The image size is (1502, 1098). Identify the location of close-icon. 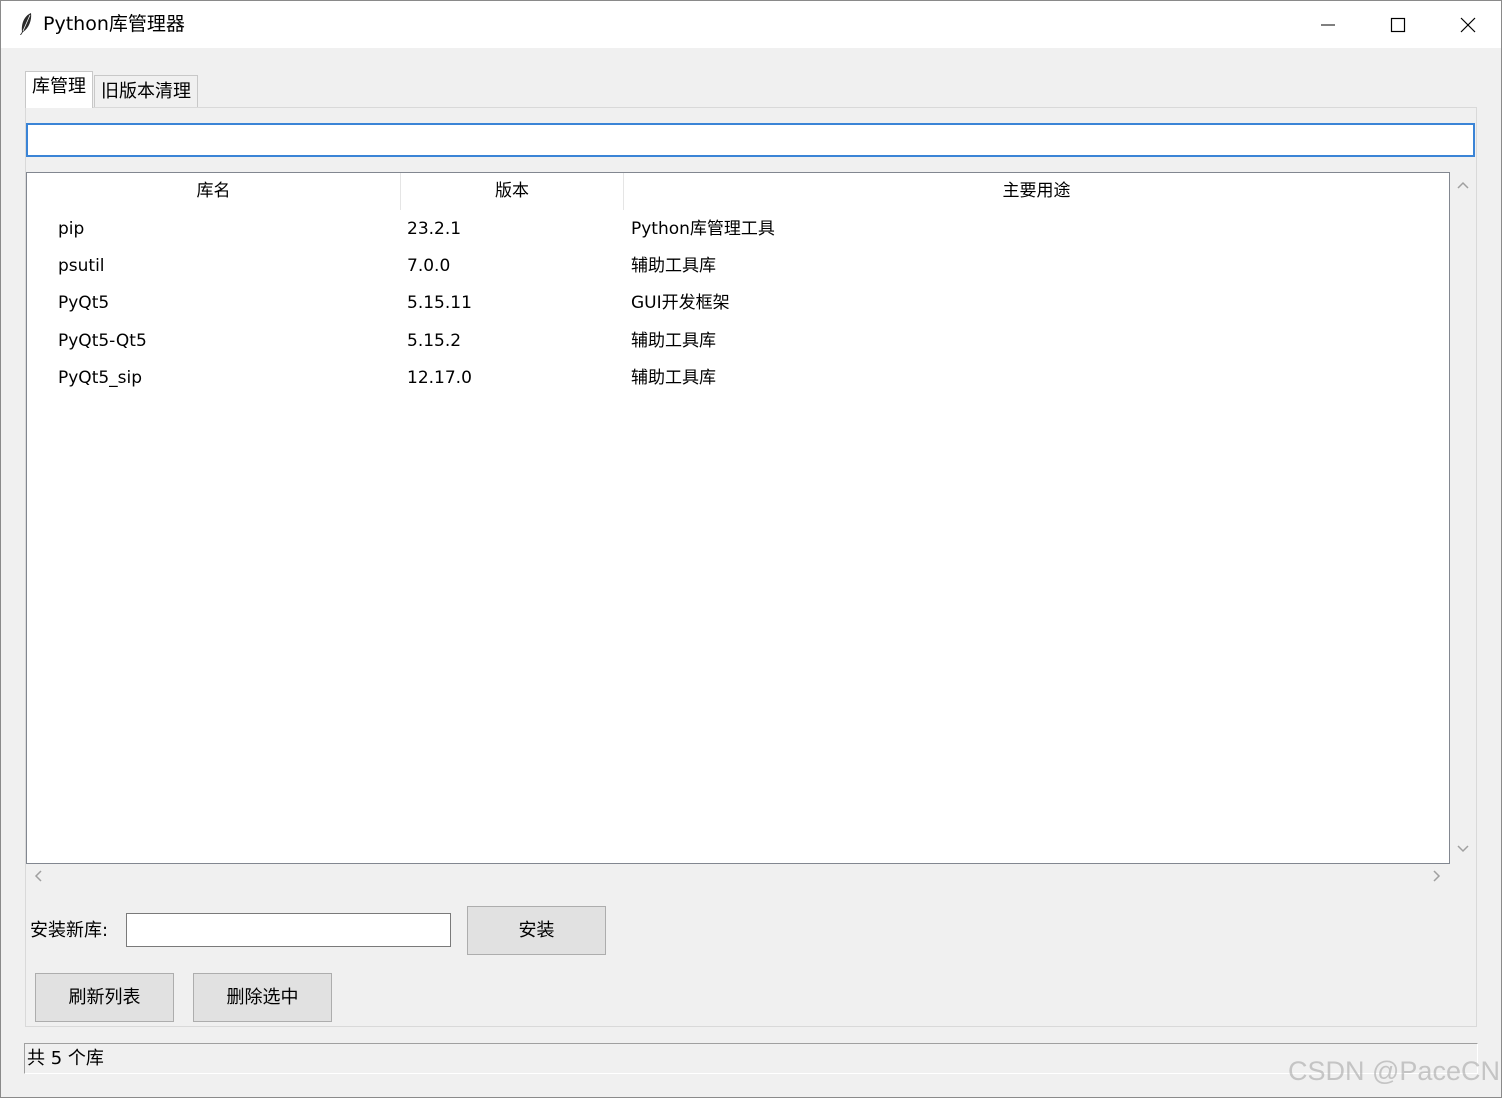
(1468, 24).